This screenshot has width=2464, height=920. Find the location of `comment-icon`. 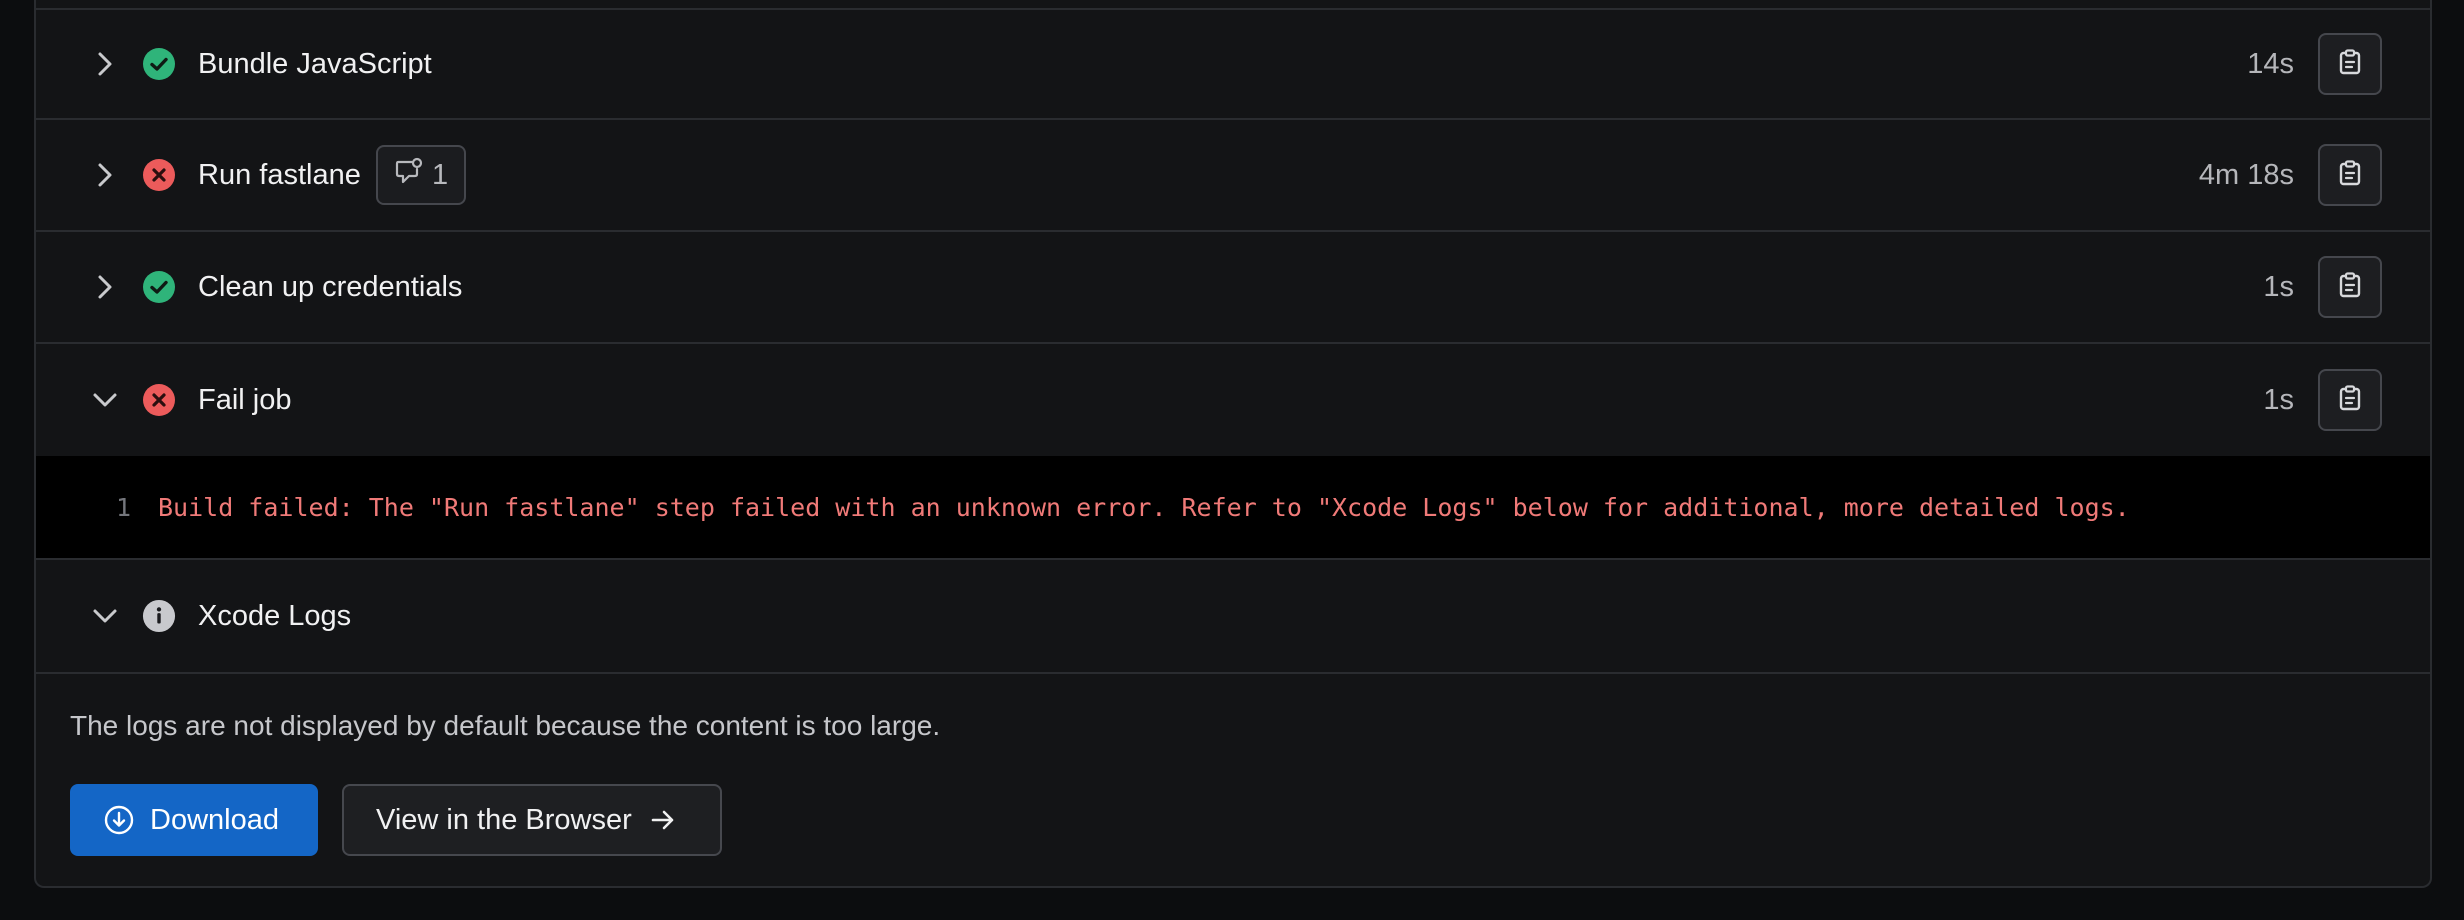

comment-icon is located at coordinates (409, 175).